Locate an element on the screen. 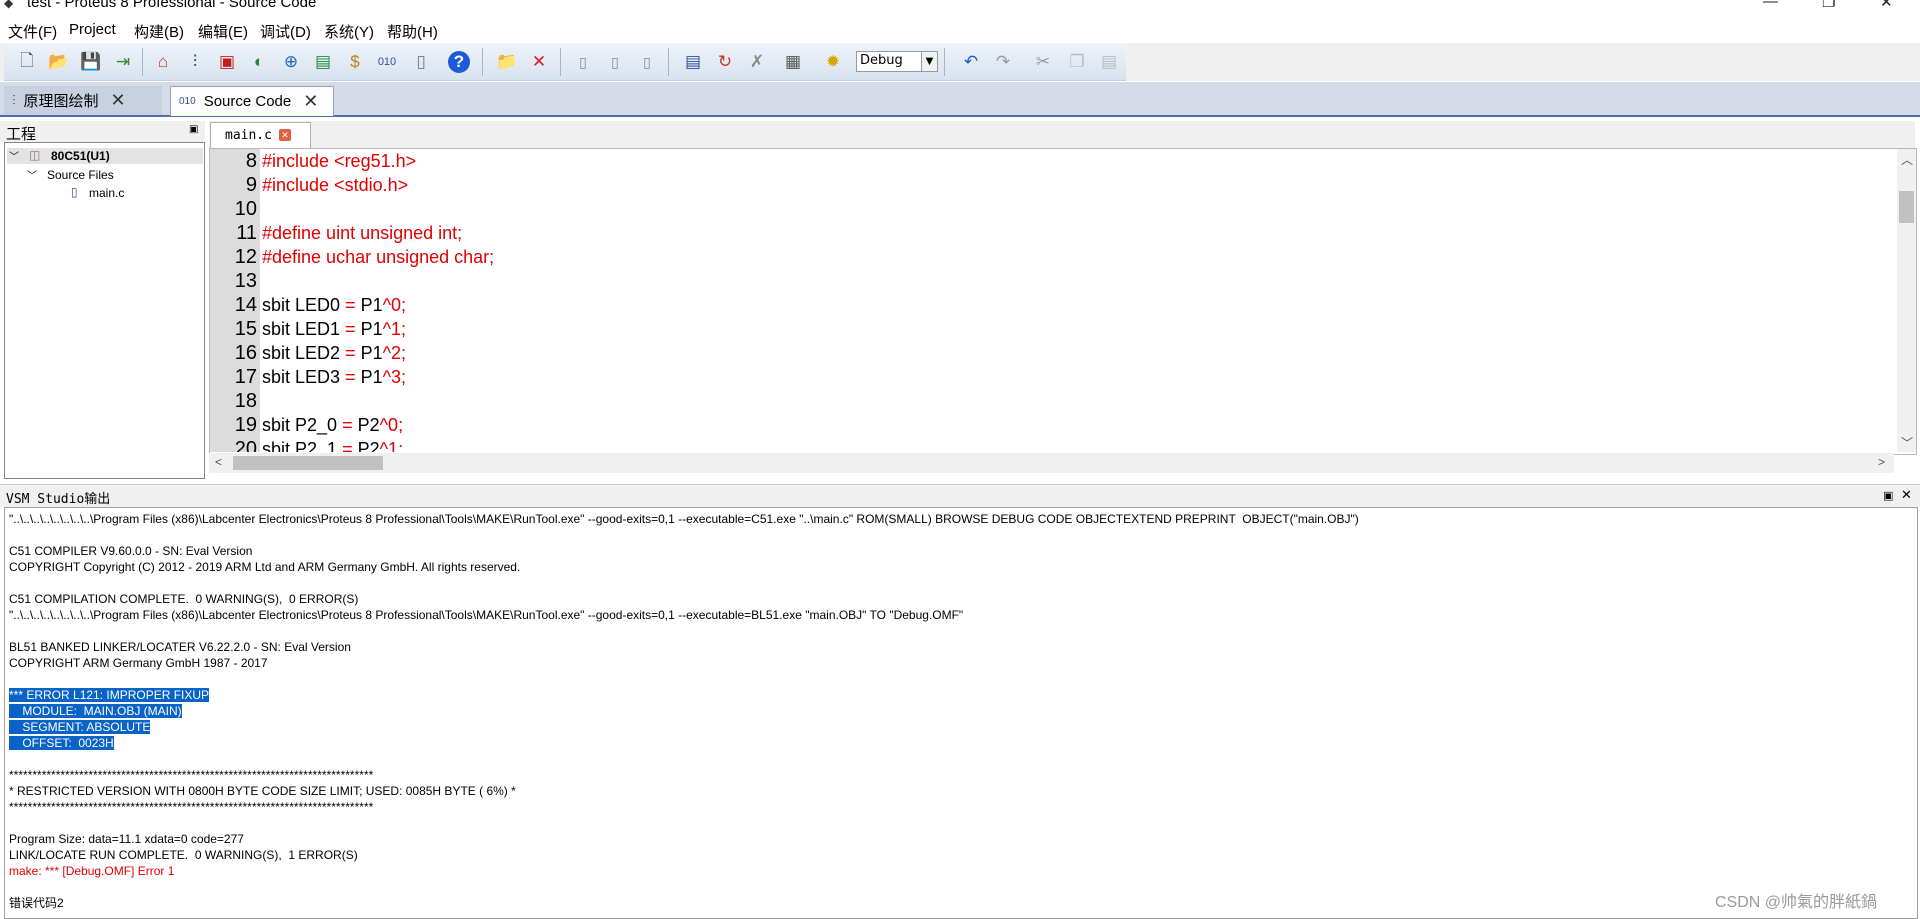 The width and height of the screenshot is (1920, 919). vertical-scrollbar: ︿ ﹀ is located at coordinates (1906, 300).